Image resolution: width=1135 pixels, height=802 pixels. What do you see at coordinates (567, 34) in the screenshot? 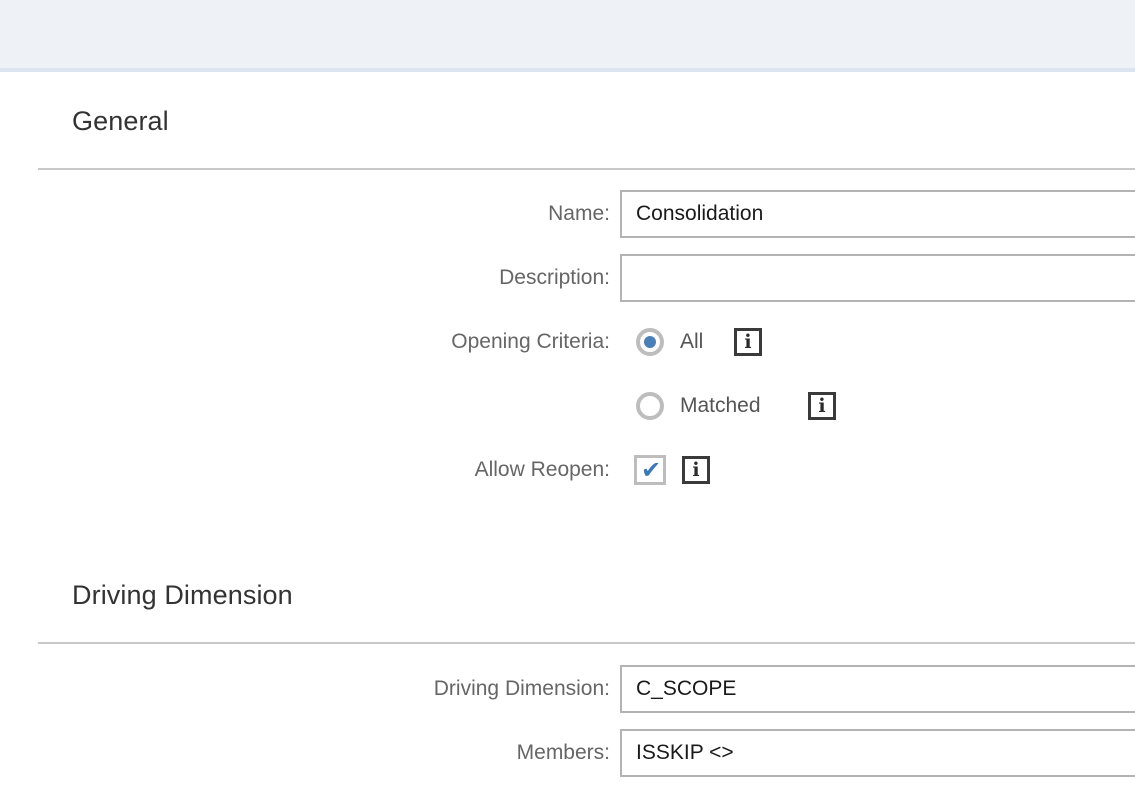
I see `top-toolbar` at bounding box center [567, 34].